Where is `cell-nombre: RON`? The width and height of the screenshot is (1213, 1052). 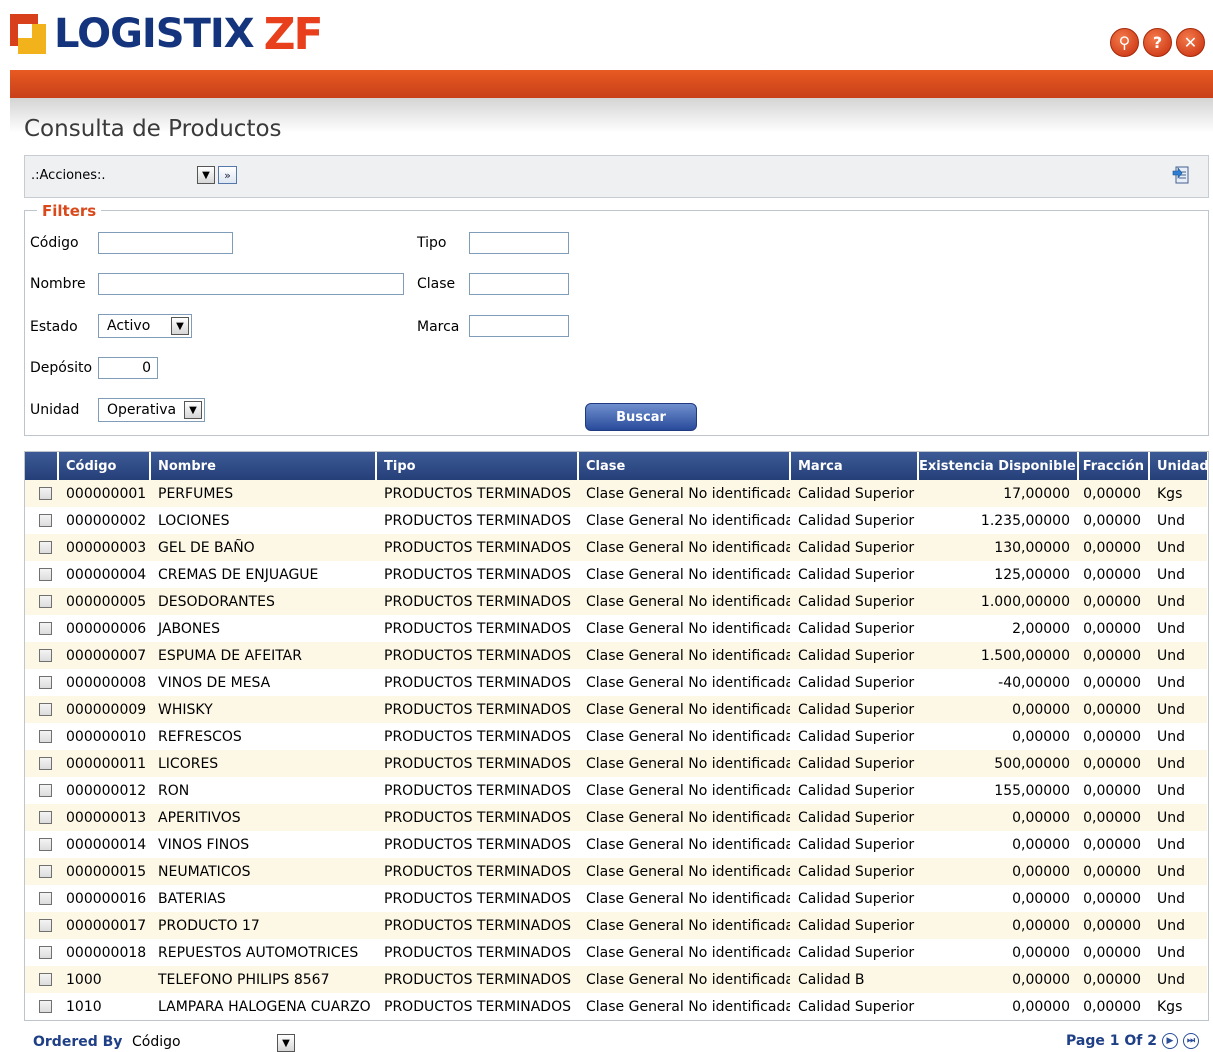 cell-nombre: RON is located at coordinates (263, 790).